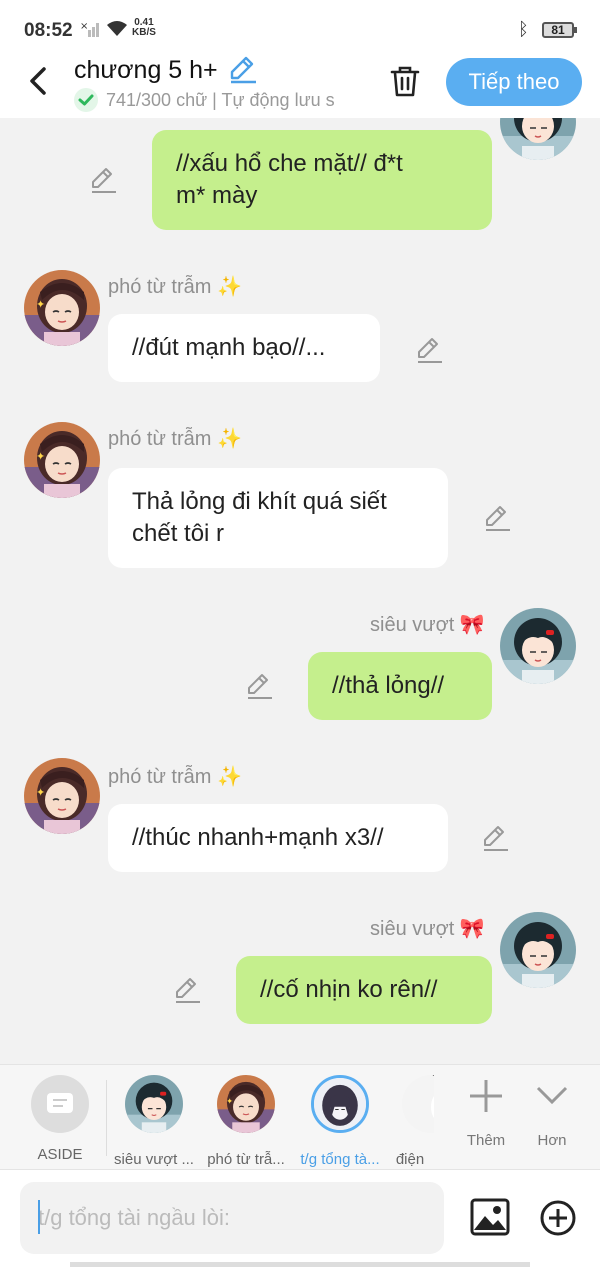  Describe the element at coordinates (523, 29) in the screenshot. I see `bluetooth-icon: ᛒ` at that location.